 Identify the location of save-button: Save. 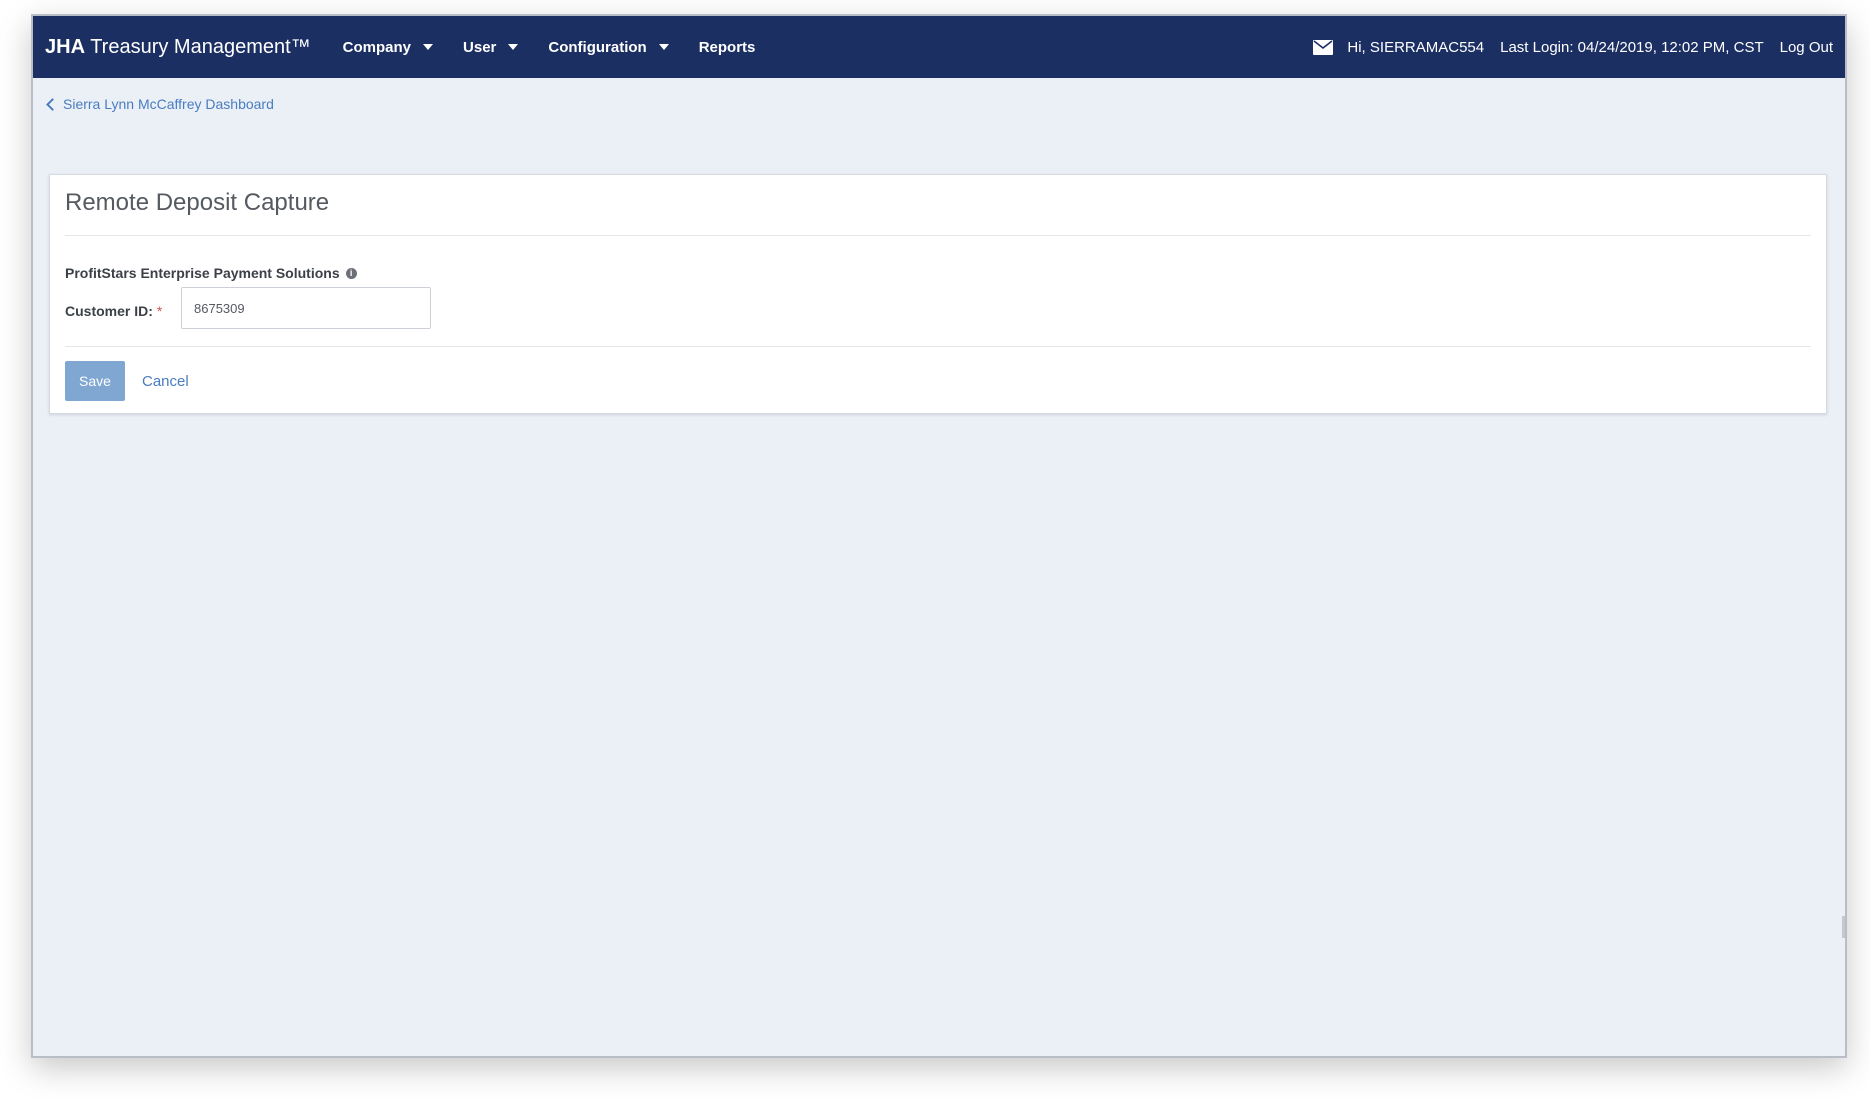
(95, 381).